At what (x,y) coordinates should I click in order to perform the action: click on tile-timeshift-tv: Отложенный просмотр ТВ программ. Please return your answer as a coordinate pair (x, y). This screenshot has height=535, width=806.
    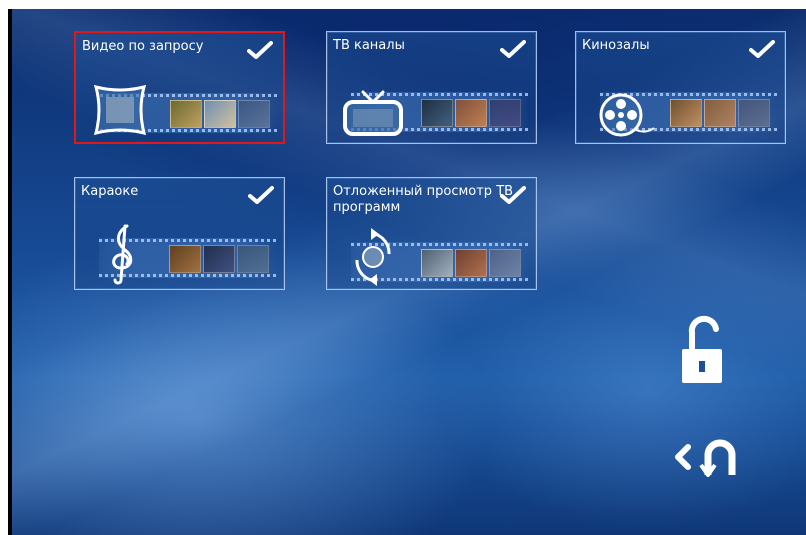
    Looking at the image, I should click on (431, 233).